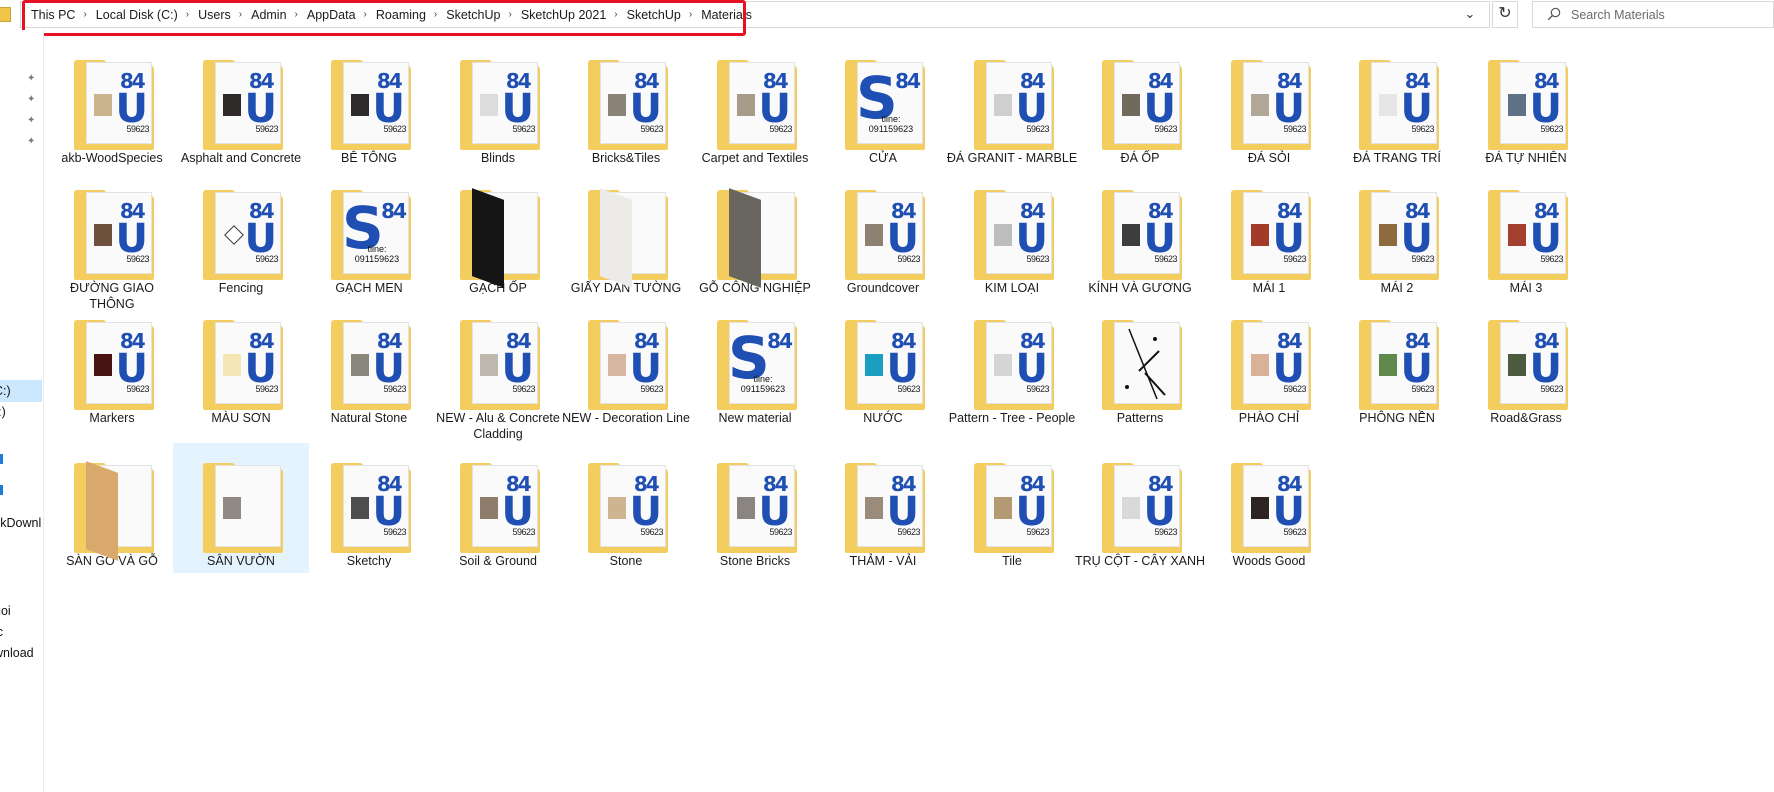 The width and height of the screenshot is (1774, 792). Describe the element at coordinates (883, 95) in the screenshot. I see `folder-icon: S 84 tline: 091159623` at that location.